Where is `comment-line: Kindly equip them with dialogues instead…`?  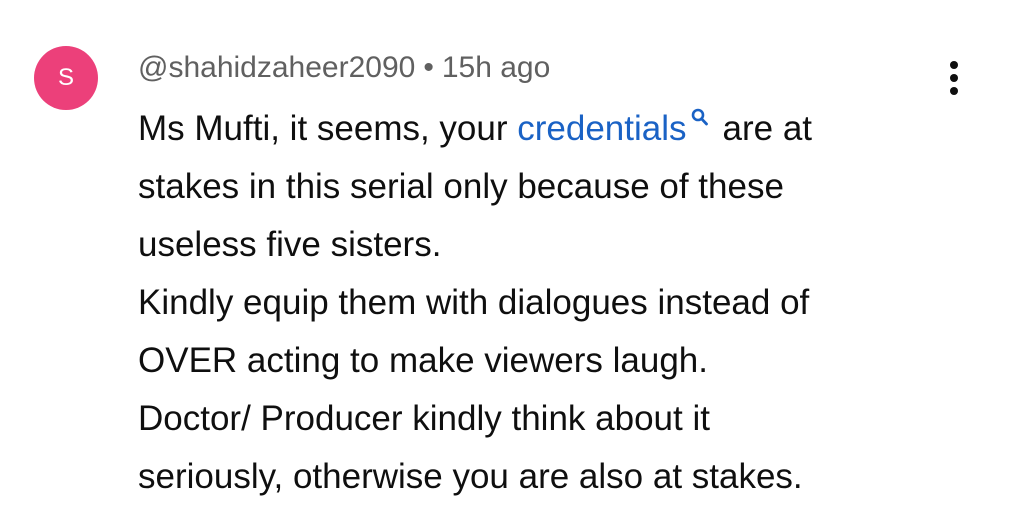
comment-line: Kindly equip them with dialogues instead… is located at coordinates (474, 302).